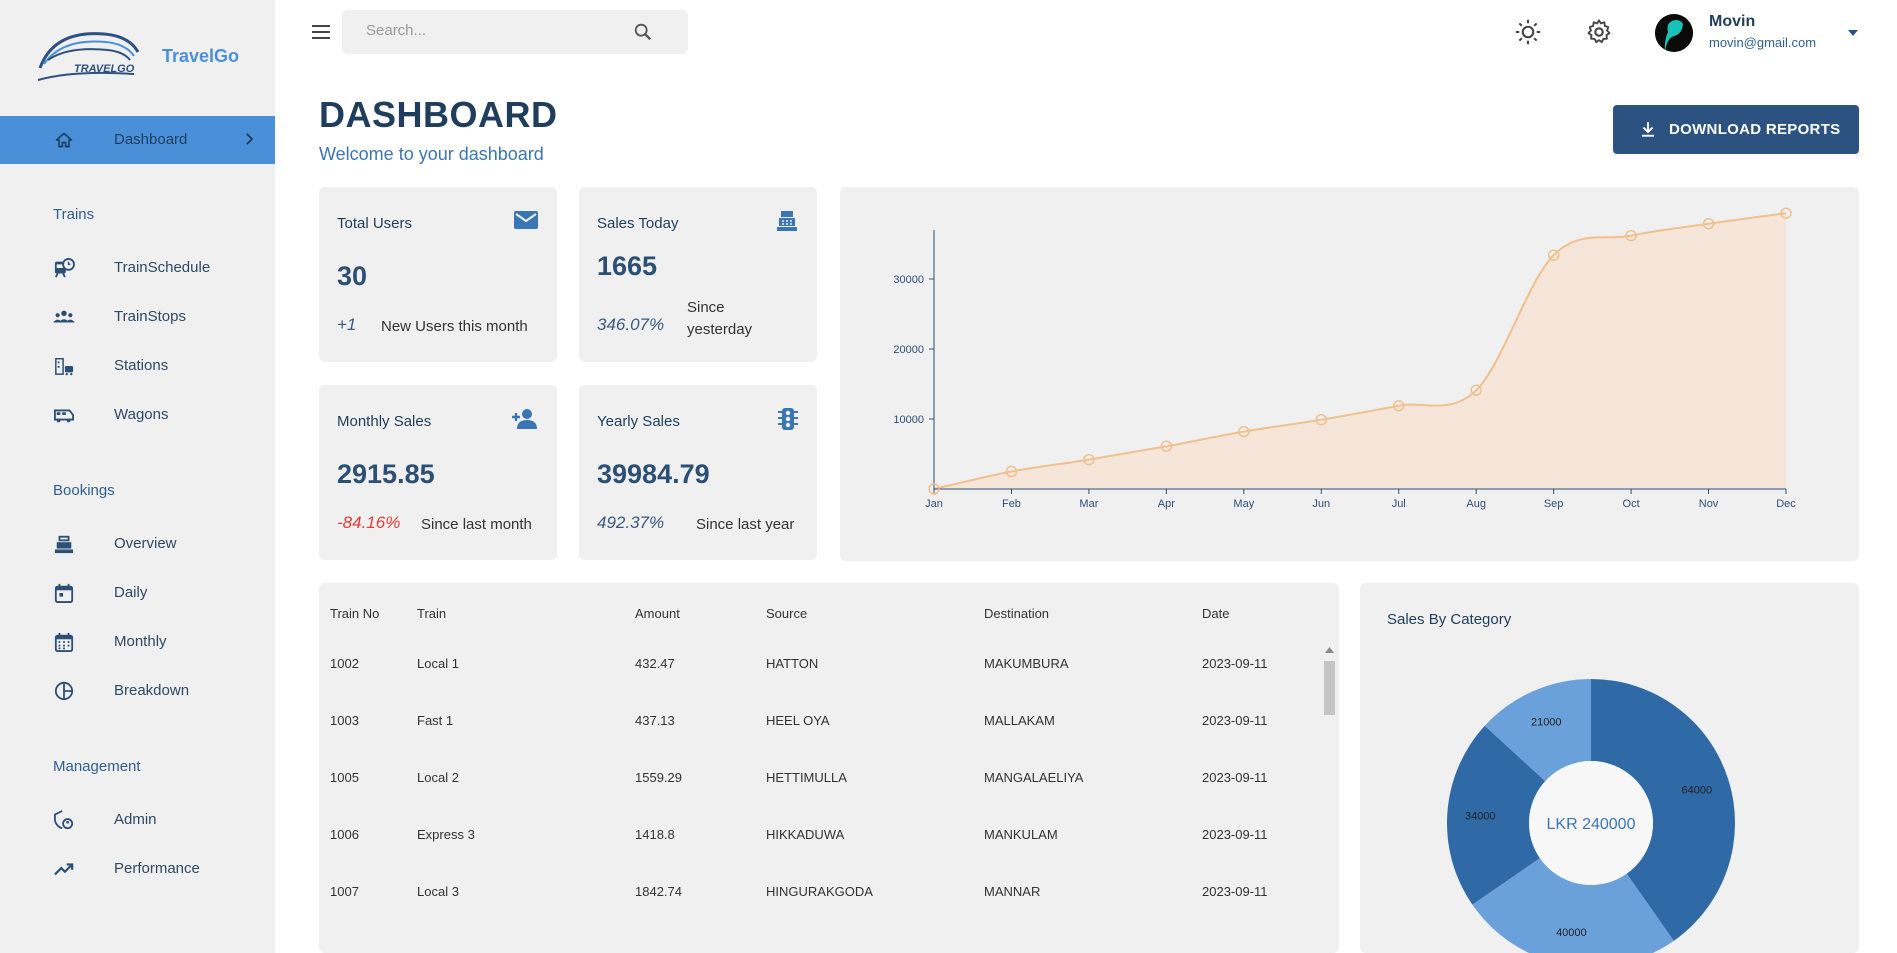 This screenshot has width=1897, height=953. What do you see at coordinates (934, 504) in the screenshot?
I see `x-tick-label: Jan` at bounding box center [934, 504].